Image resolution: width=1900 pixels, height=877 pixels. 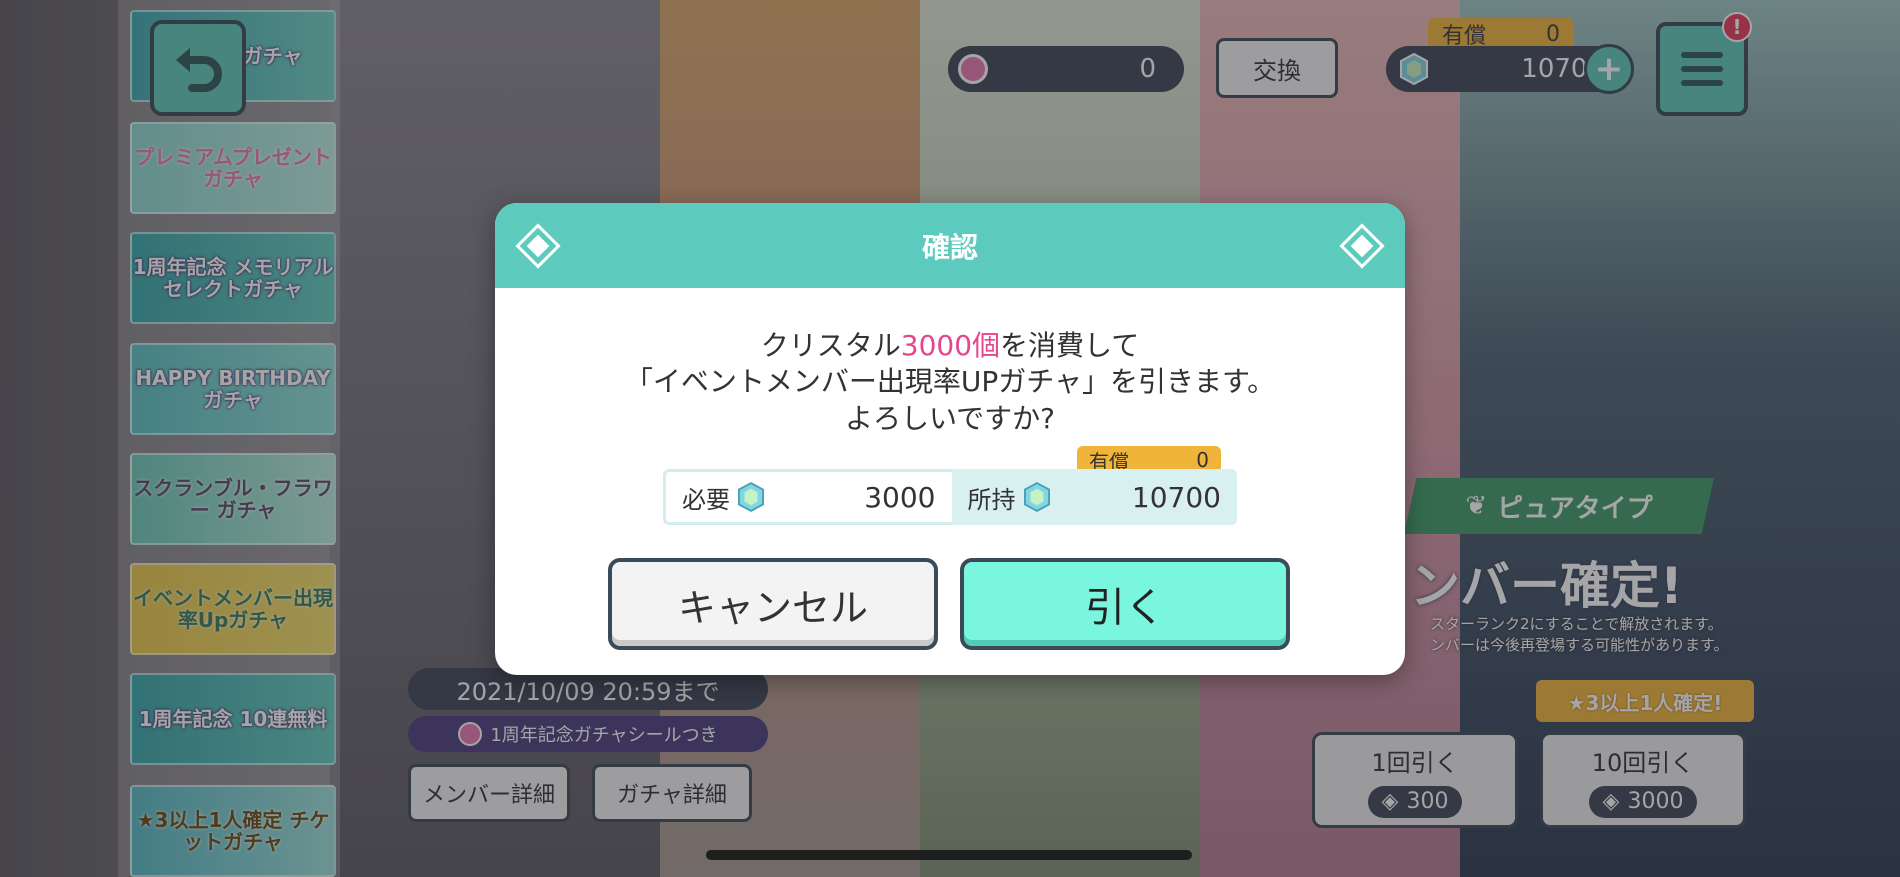 I want to click on message-line-3: よろしいですか?, so click(x=950, y=418).